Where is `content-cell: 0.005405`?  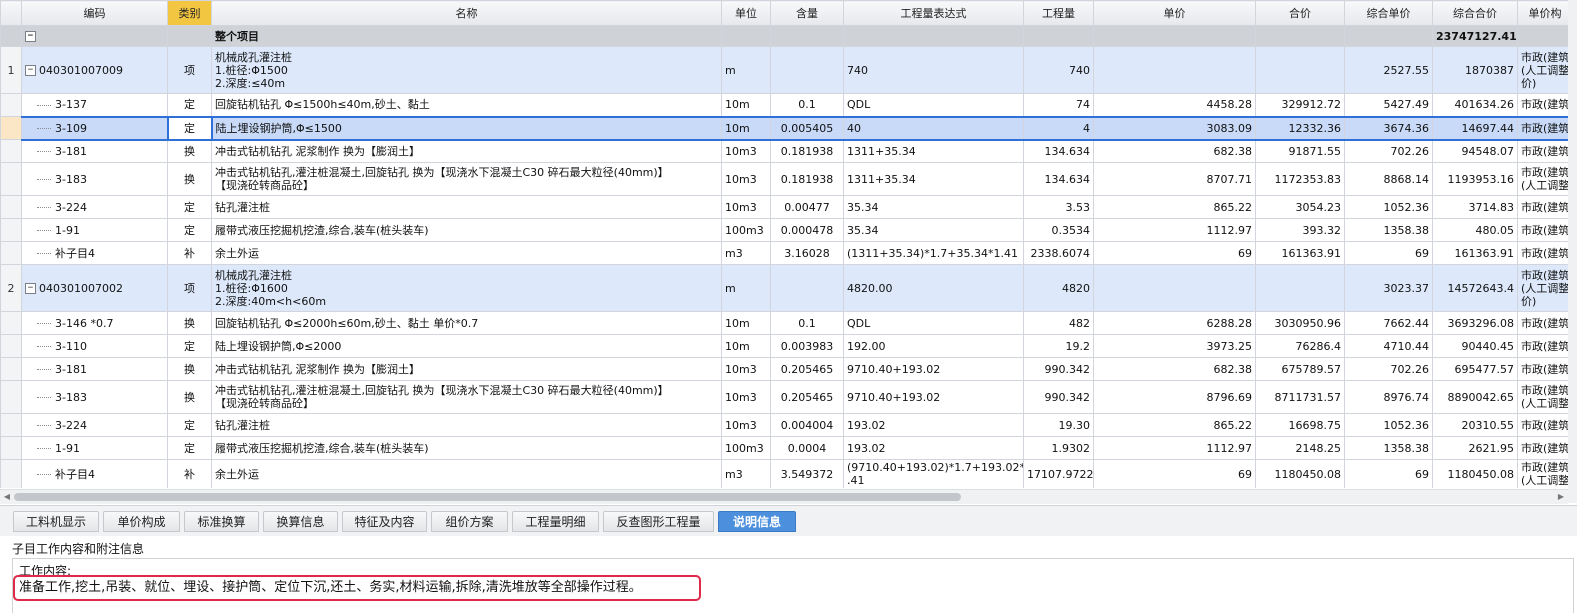
content-cell: 0.005405 is located at coordinates (807, 128).